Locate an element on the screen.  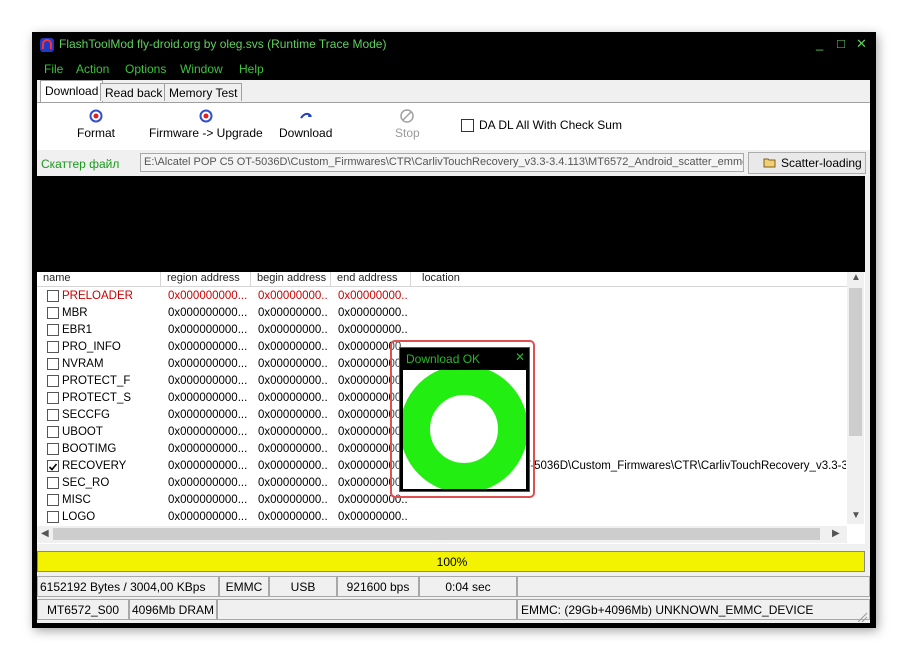
col-region-header: region address is located at coordinates (206, 279).